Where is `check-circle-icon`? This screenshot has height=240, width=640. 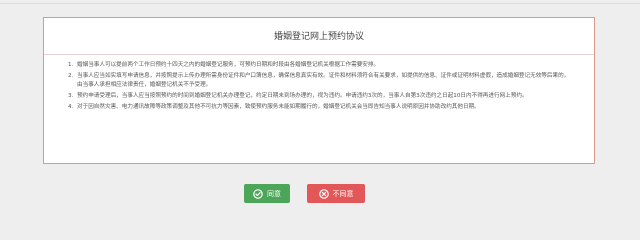 check-circle-icon is located at coordinates (258, 193).